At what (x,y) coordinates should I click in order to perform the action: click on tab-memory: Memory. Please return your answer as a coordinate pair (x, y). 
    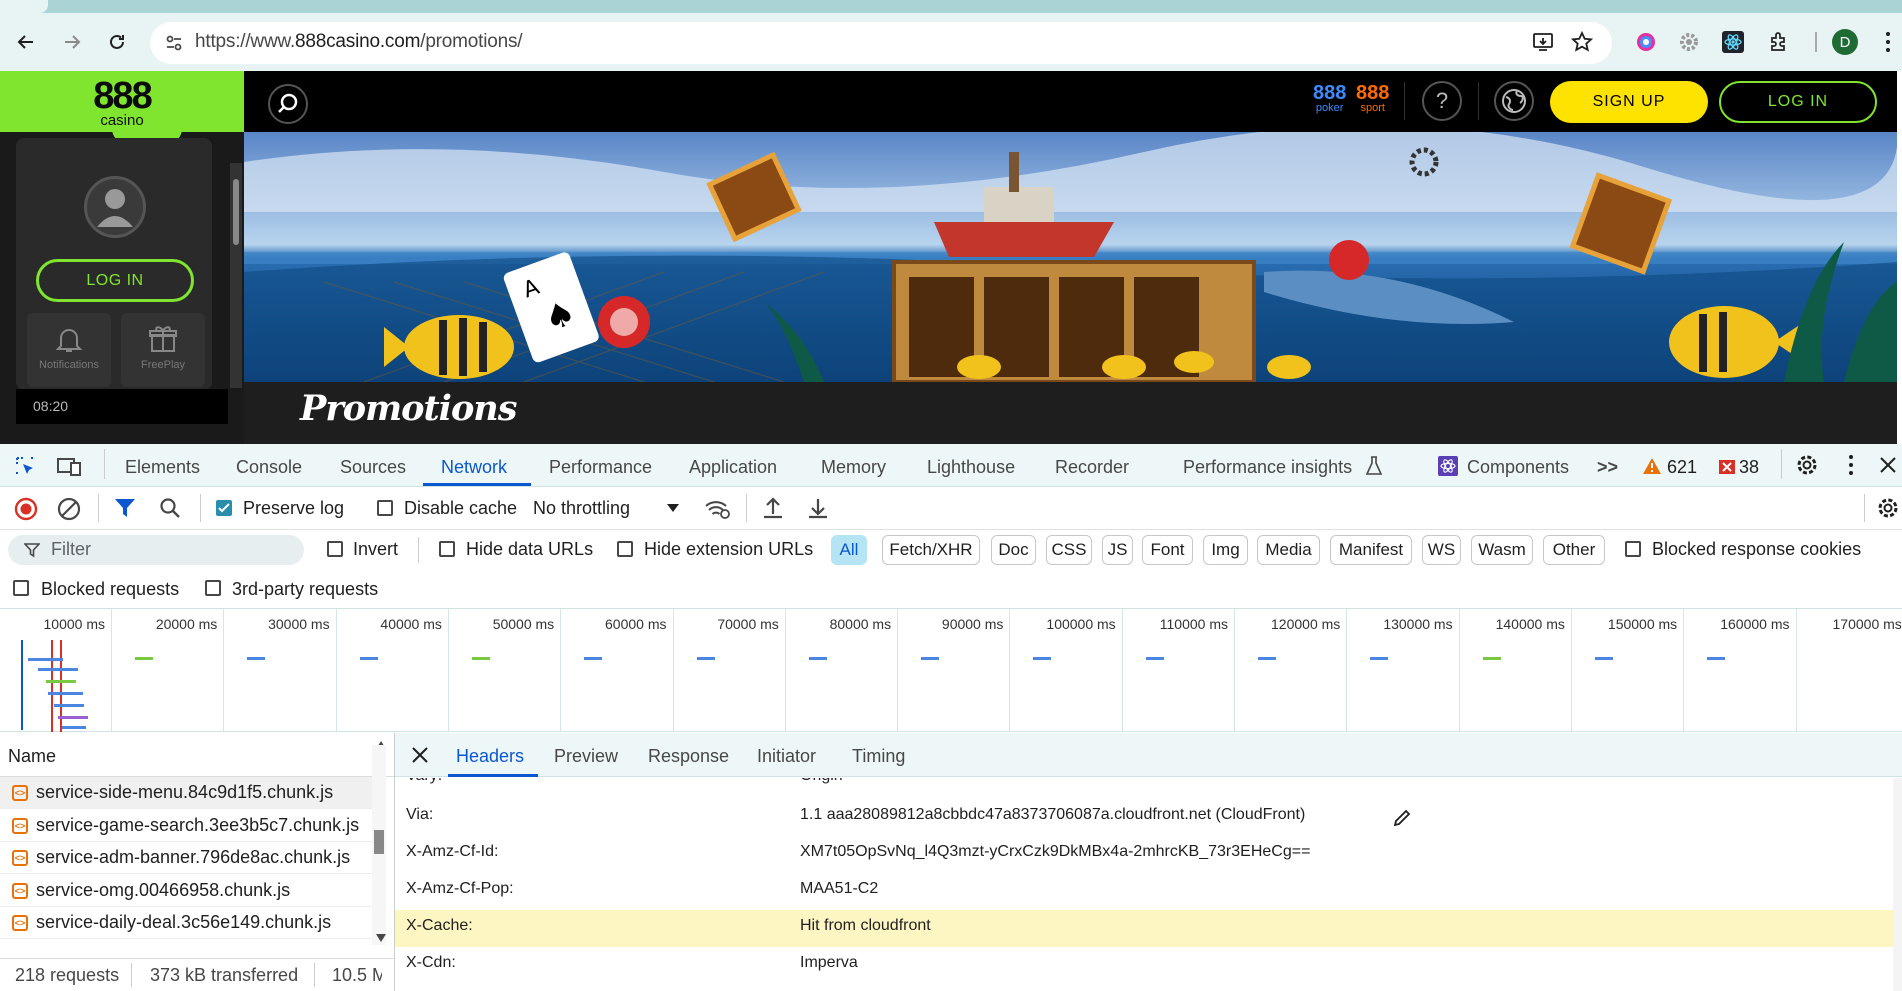
    Looking at the image, I should click on (853, 467).